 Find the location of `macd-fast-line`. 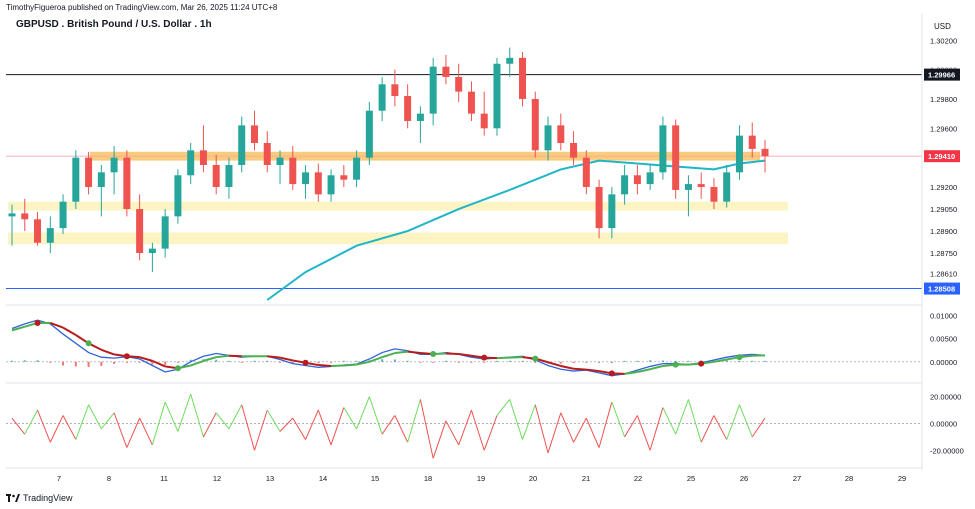

macd-fast-line is located at coordinates (388, 348).